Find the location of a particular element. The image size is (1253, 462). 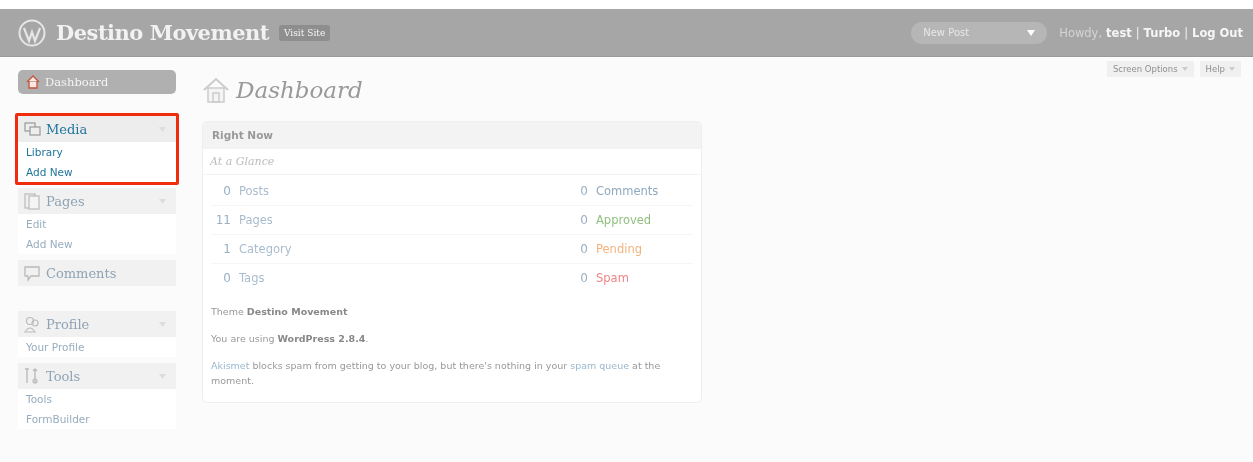

submenu-item: Edit is located at coordinates (97, 224).